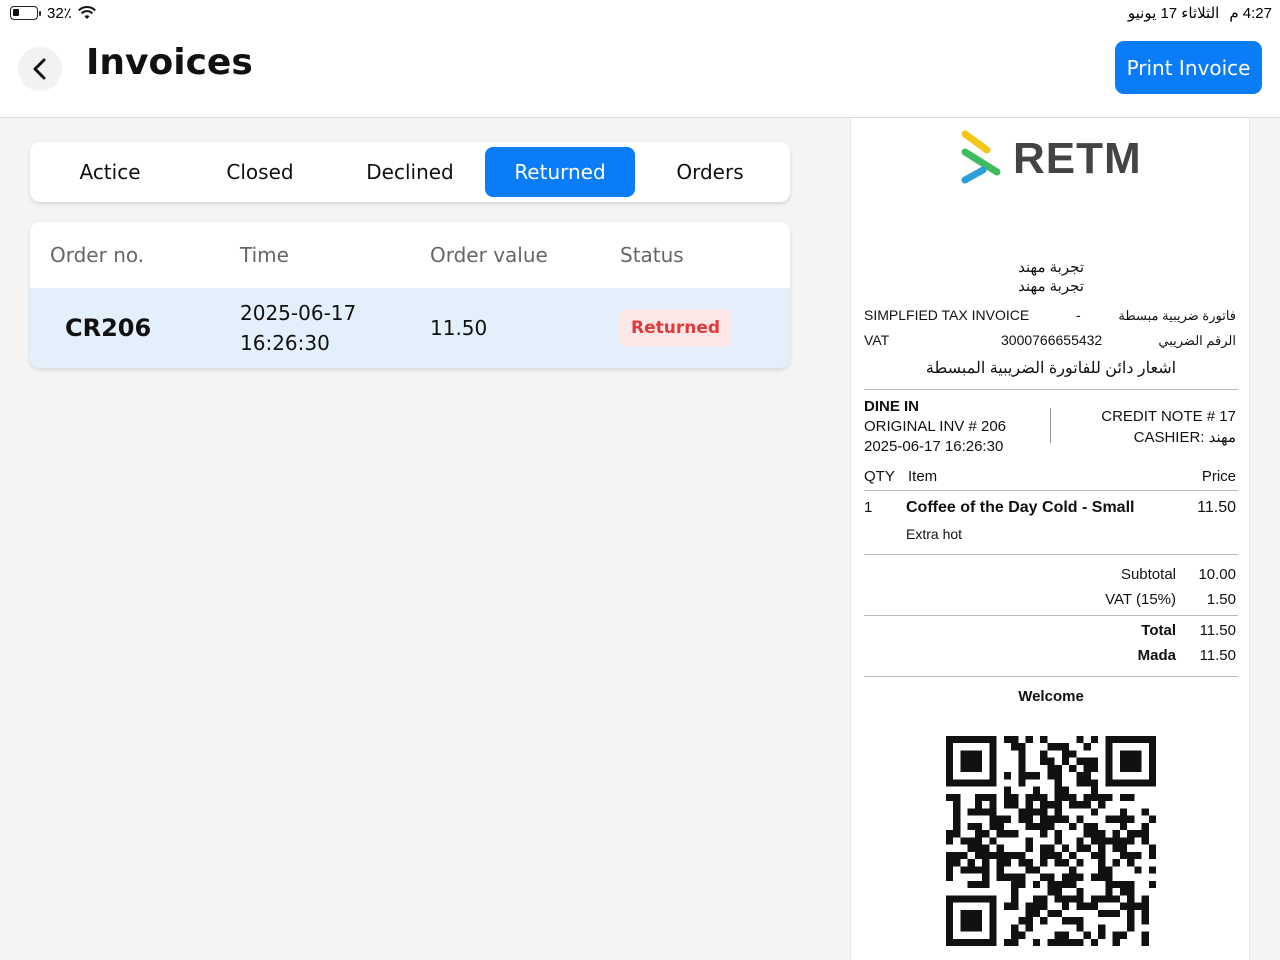  I want to click on status-time: 4:27 م, so click(1250, 13).